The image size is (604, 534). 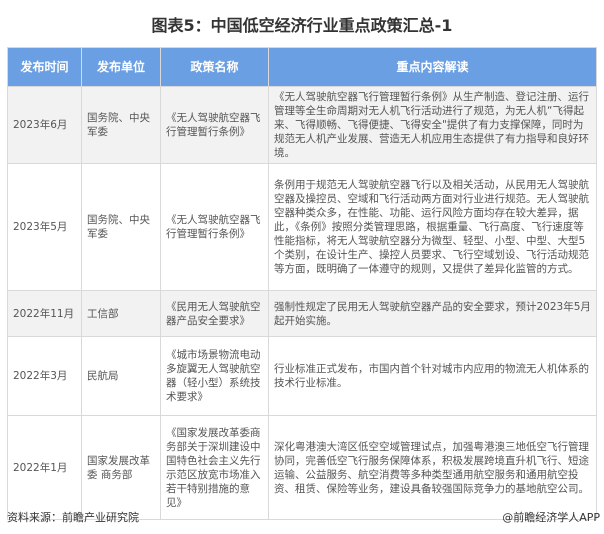 I want to click on table-header: 发布时间 发布单位 政策名称 重点内容解读, so click(x=302, y=67).